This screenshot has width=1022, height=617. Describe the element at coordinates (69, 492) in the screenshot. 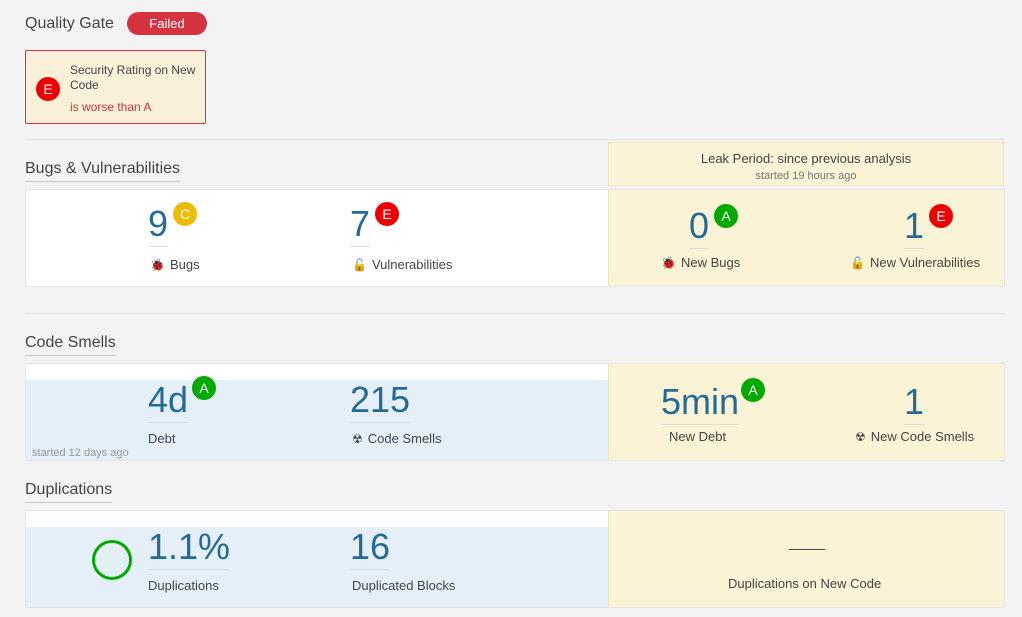

I see `duplications-title: Duplications` at that location.